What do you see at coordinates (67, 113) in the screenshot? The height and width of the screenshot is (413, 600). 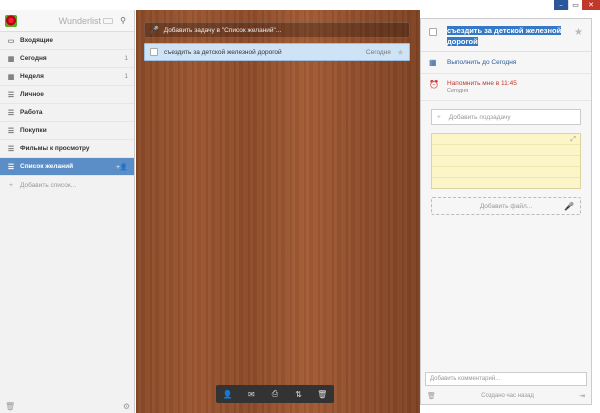 I see `sidebar-item-work: ☰ Работа` at bounding box center [67, 113].